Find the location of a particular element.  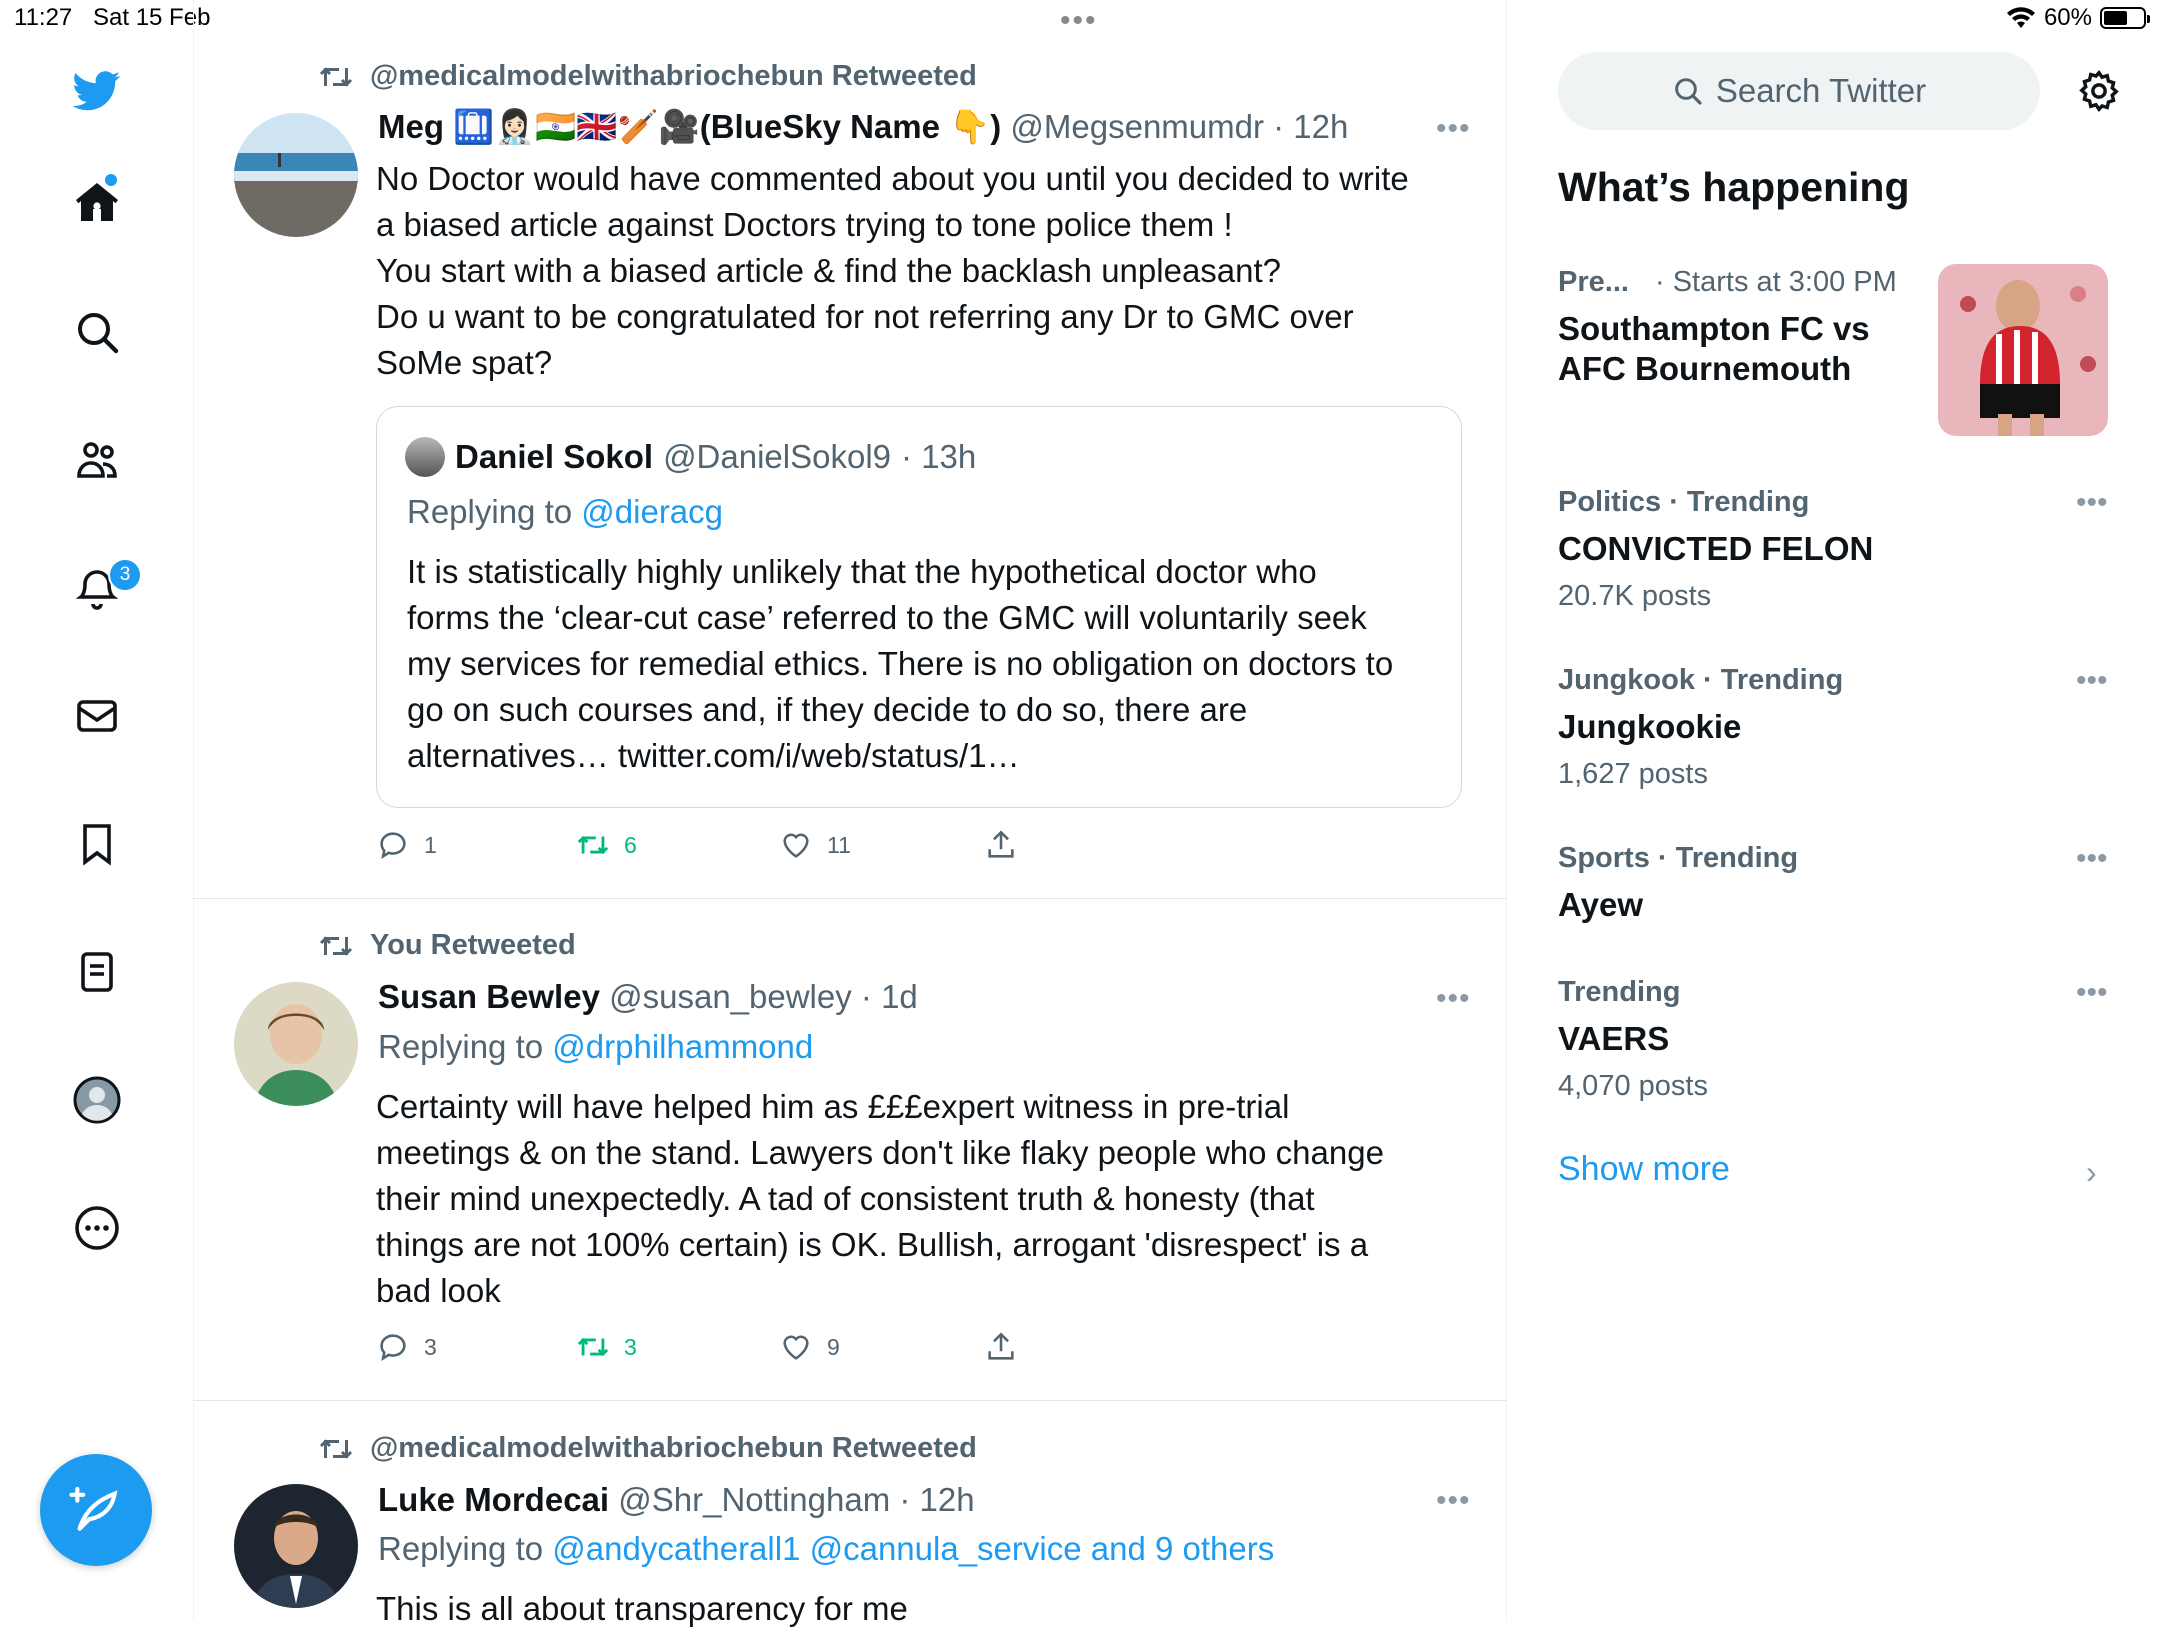

profile-avatar-icon is located at coordinates (97, 1100).